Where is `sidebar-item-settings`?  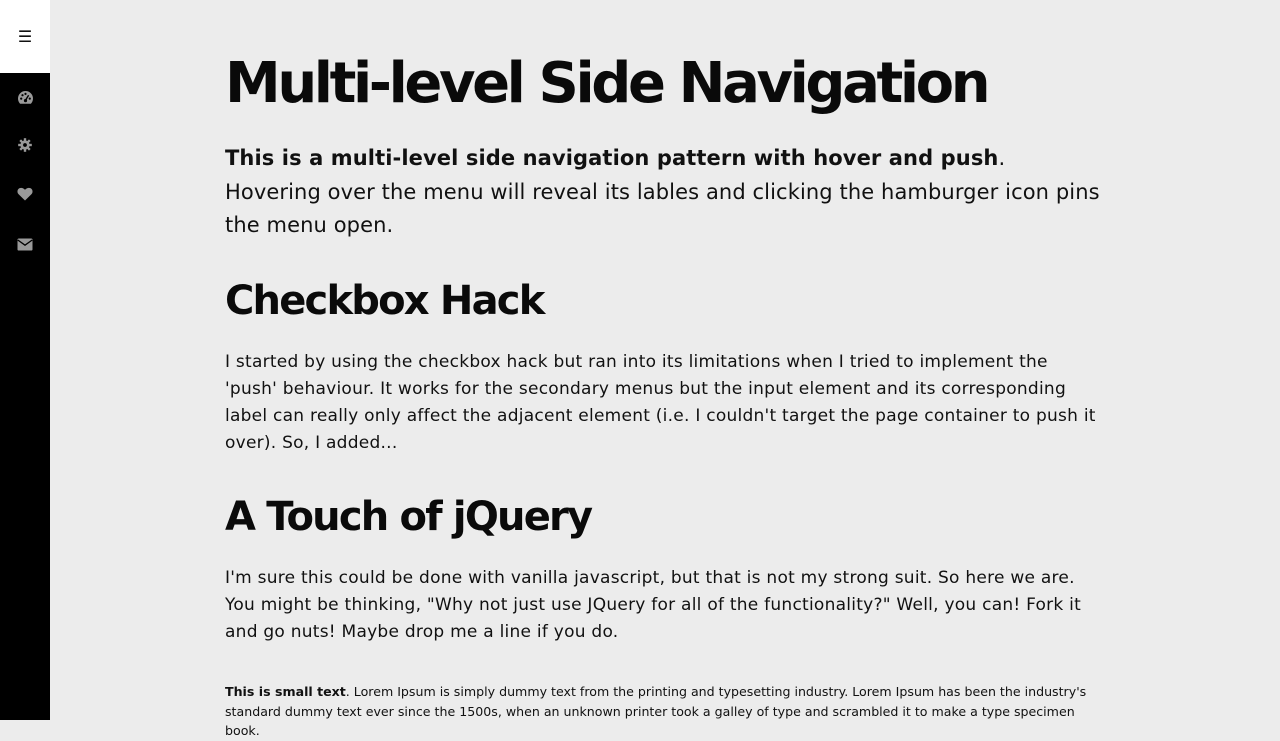 sidebar-item-settings is located at coordinates (25, 145).